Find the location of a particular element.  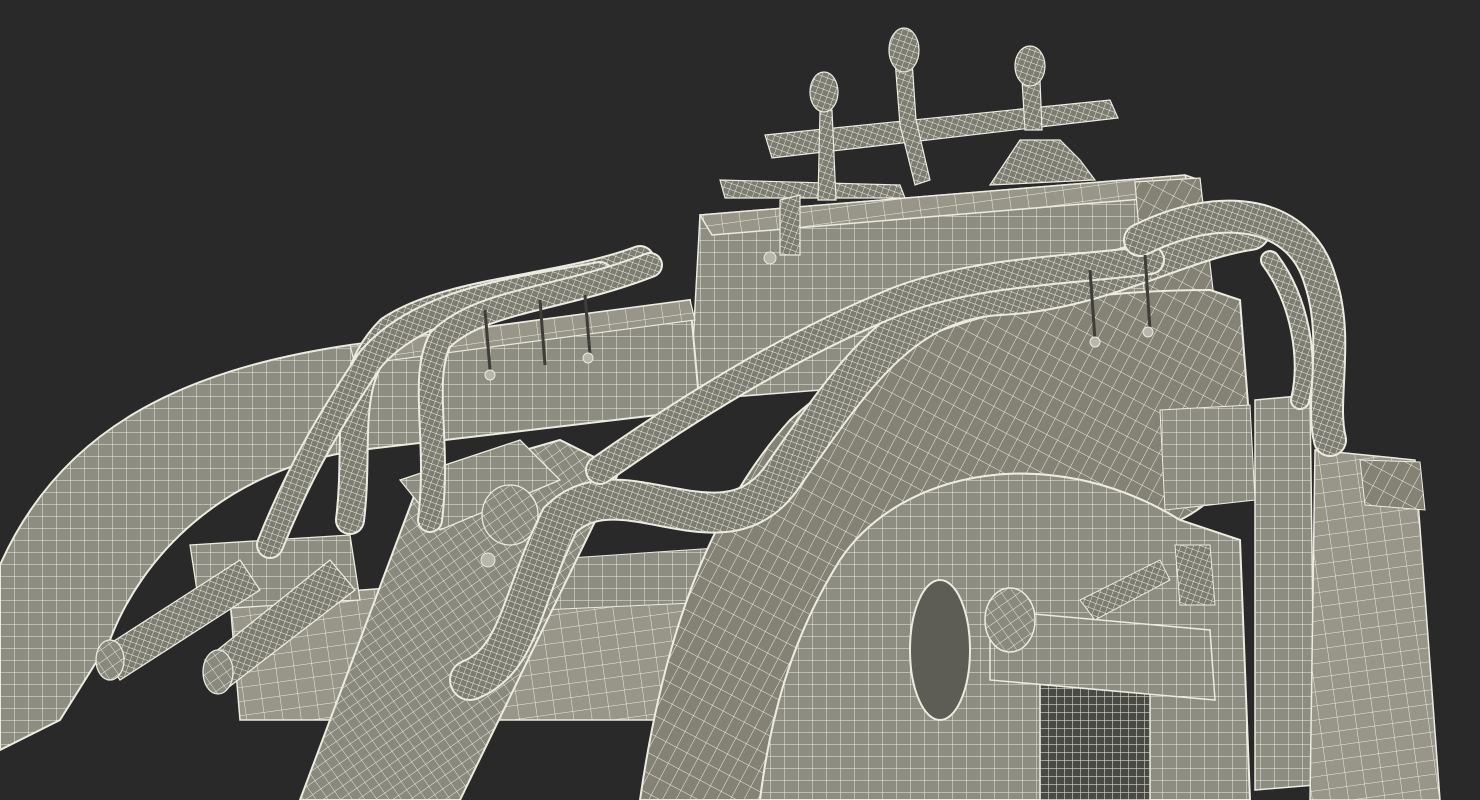

pivot-hole is located at coordinates (940, 650).